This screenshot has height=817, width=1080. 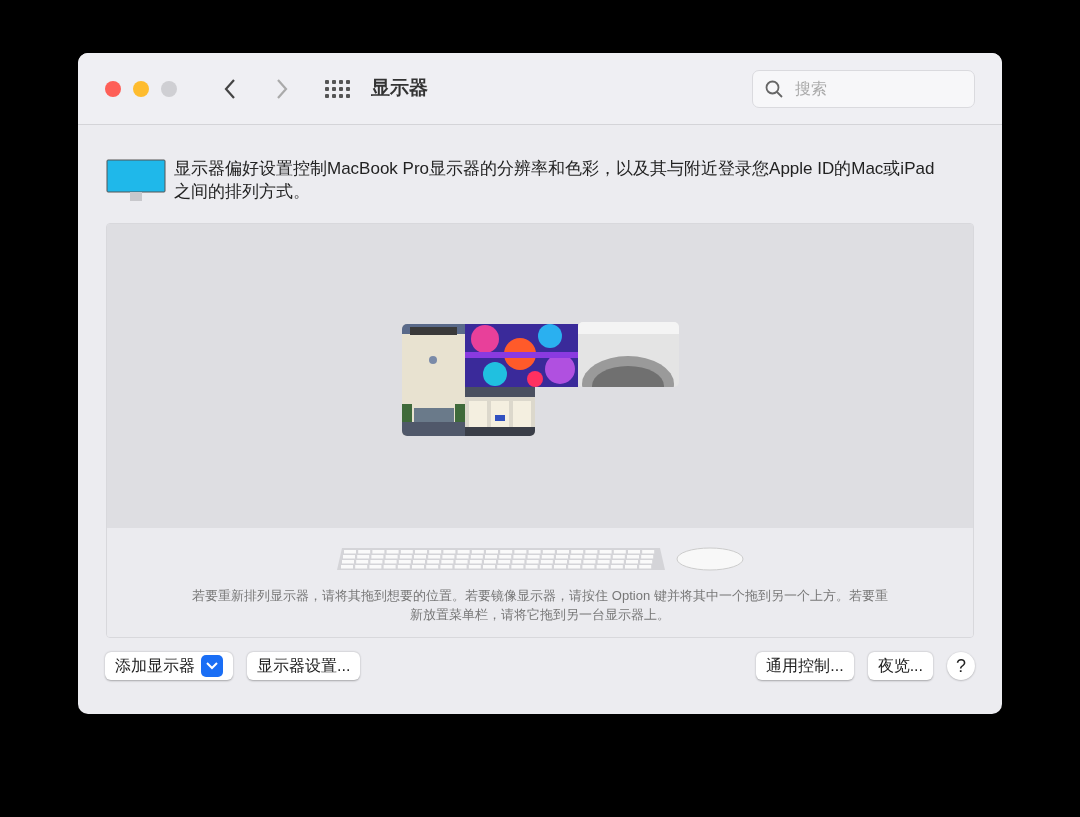 What do you see at coordinates (169, 88) in the screenshot?
I see `zoom-button` at bounding box center [169, 88].